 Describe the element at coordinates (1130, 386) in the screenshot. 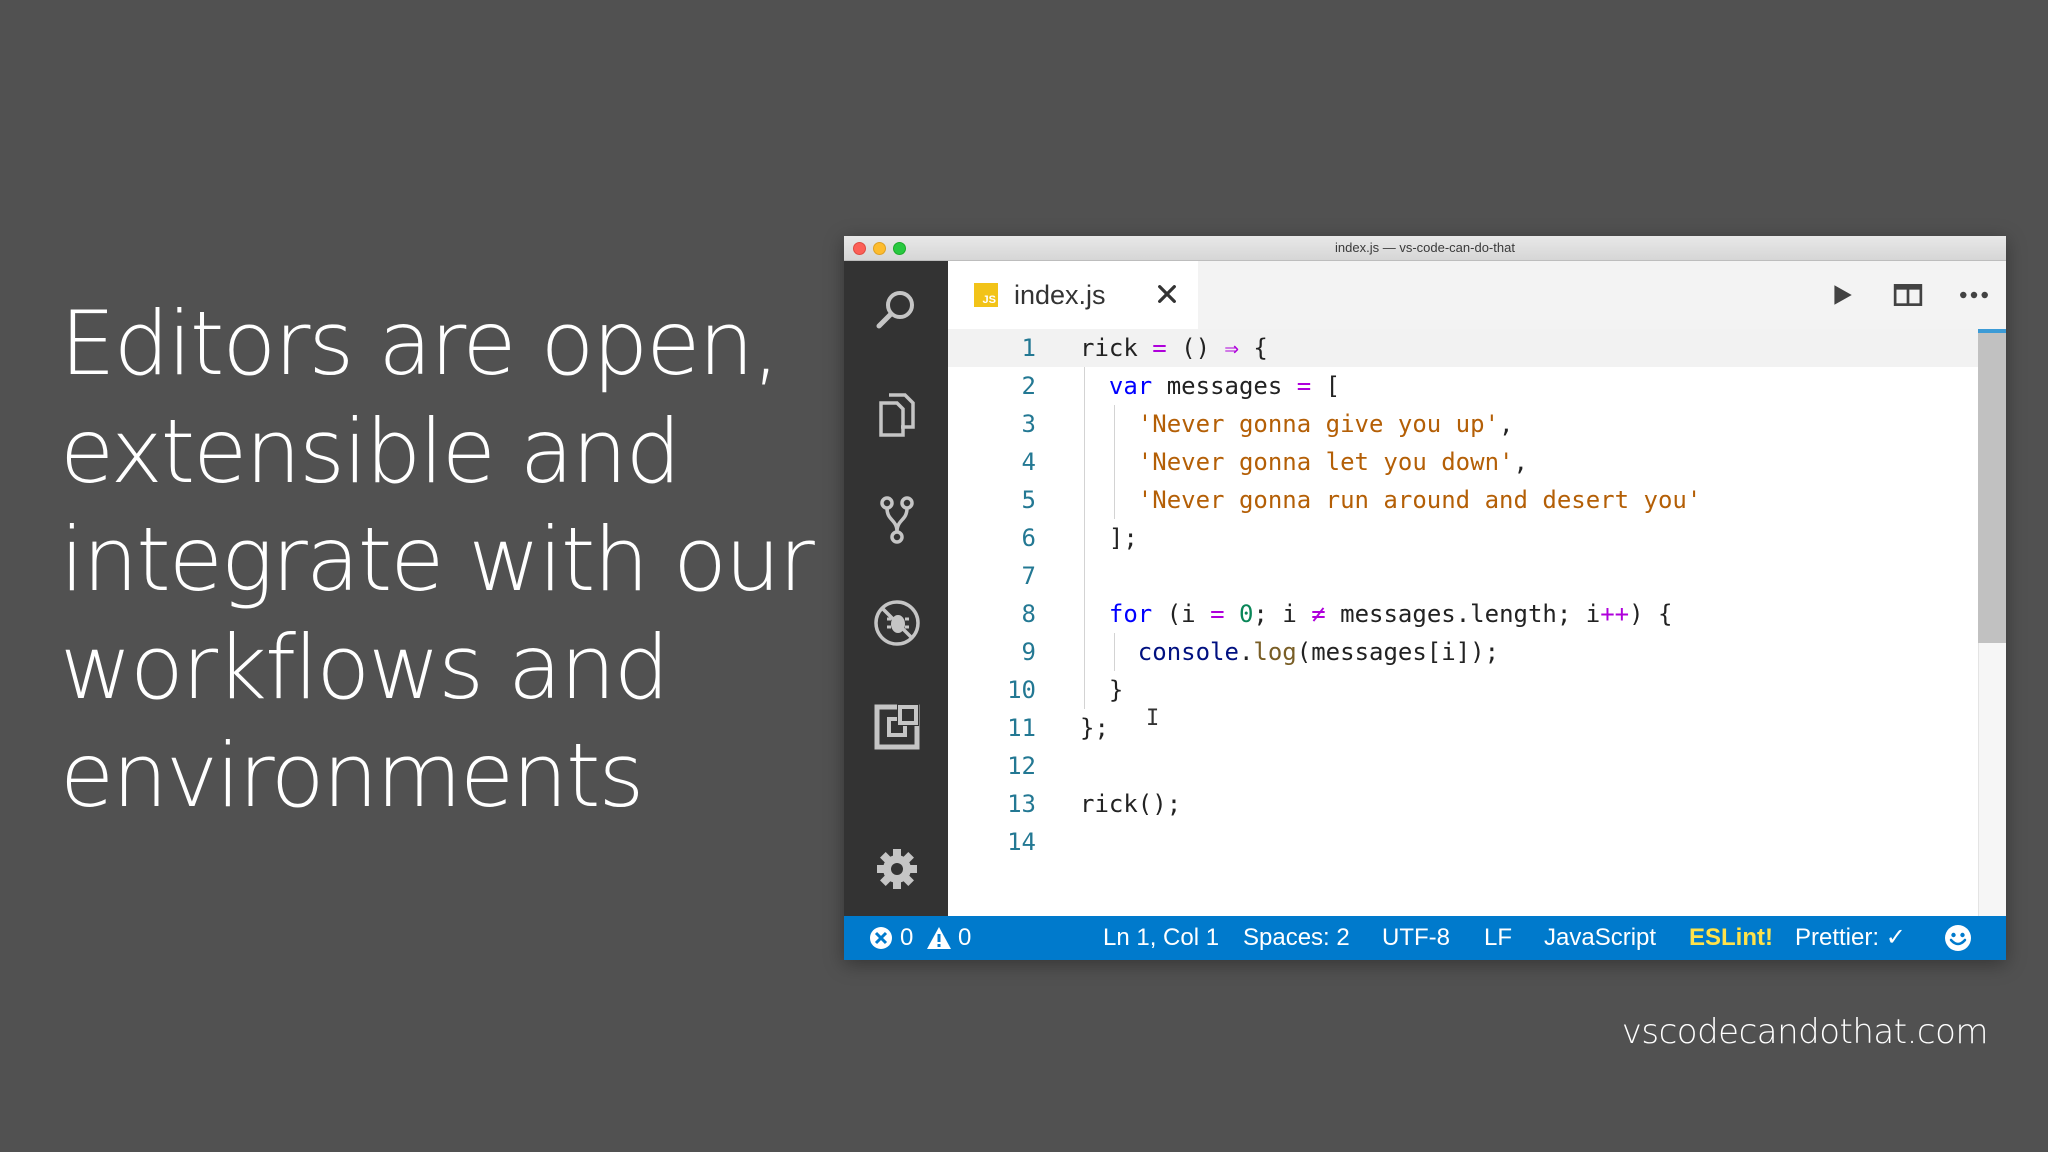

I see `code-token: var` at that location.